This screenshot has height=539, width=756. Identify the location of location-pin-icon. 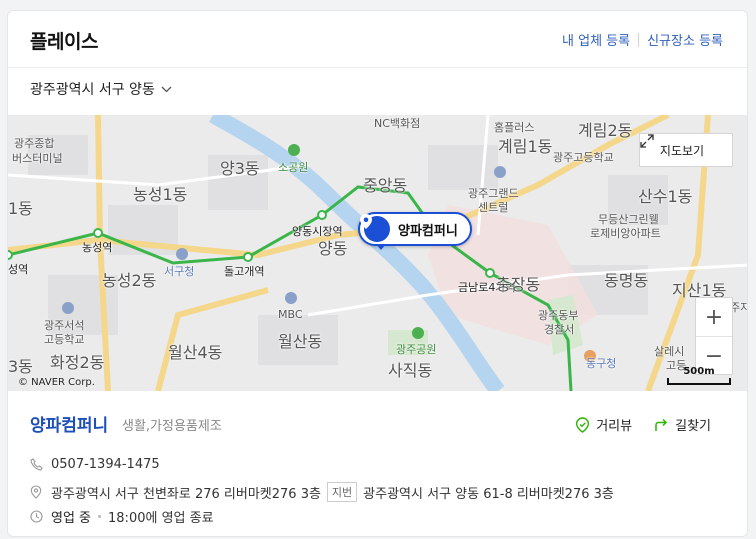
(375, 228).